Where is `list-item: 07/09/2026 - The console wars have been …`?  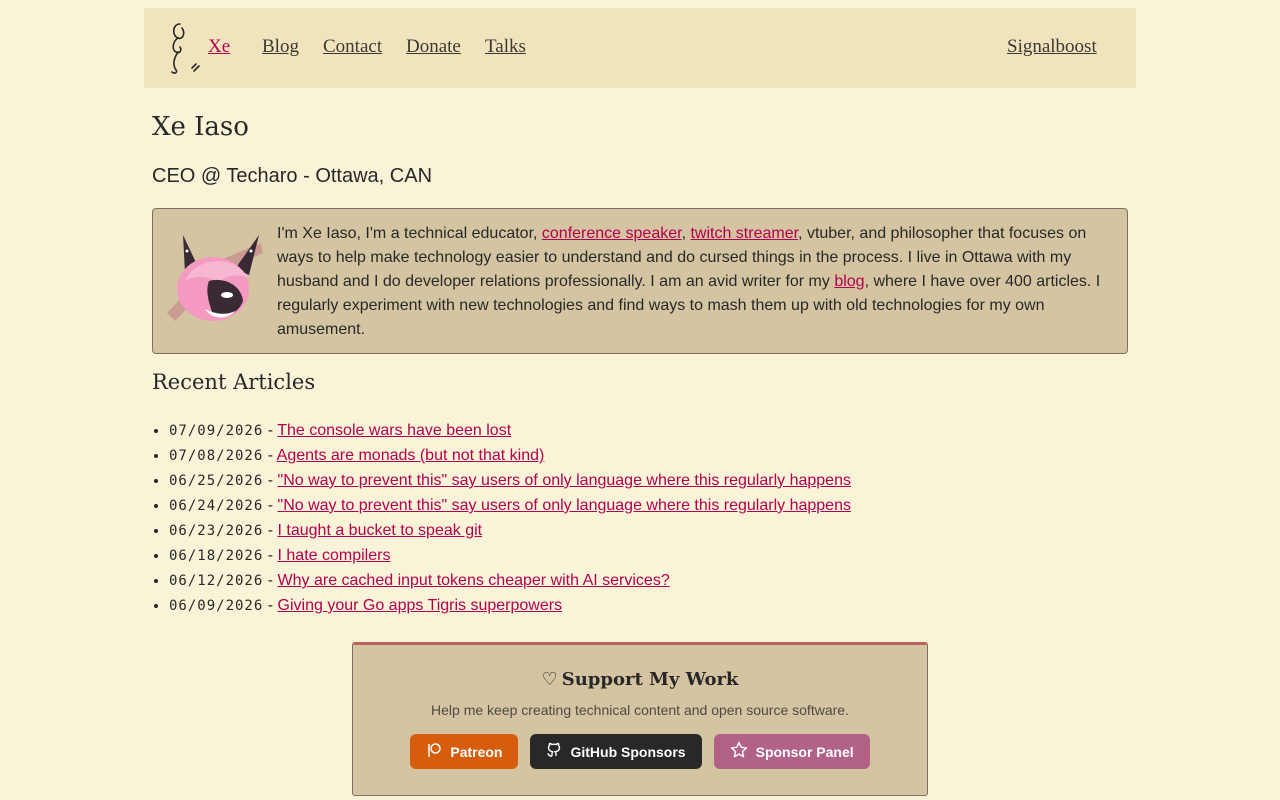 list-item: 07/09/2026 - The console wars have been … is located at coordinates (510, 430).